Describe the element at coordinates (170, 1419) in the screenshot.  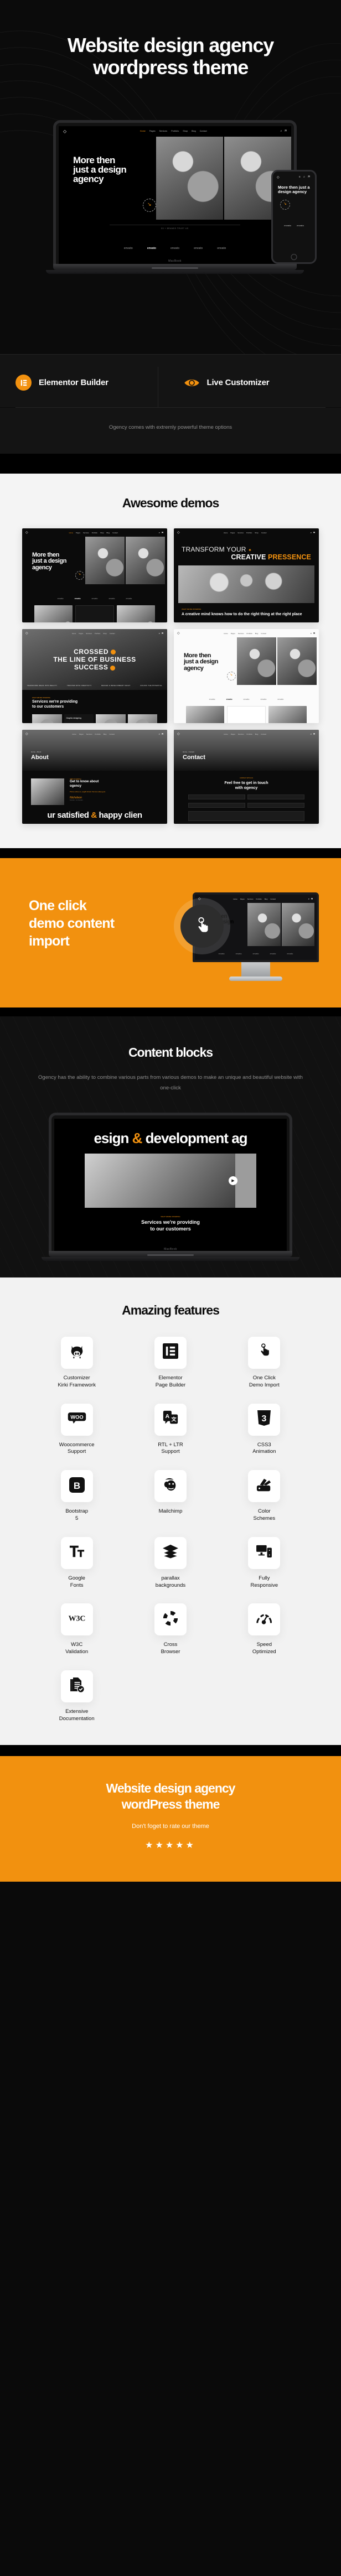
I see `translate-icon: A文` at that location.